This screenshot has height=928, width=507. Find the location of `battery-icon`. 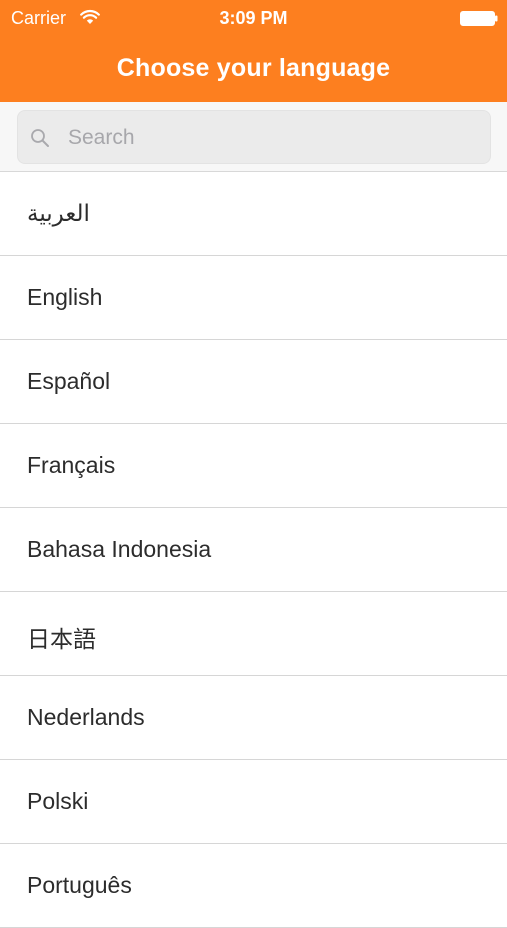

battery-icon is located at coordinates (479, 18).